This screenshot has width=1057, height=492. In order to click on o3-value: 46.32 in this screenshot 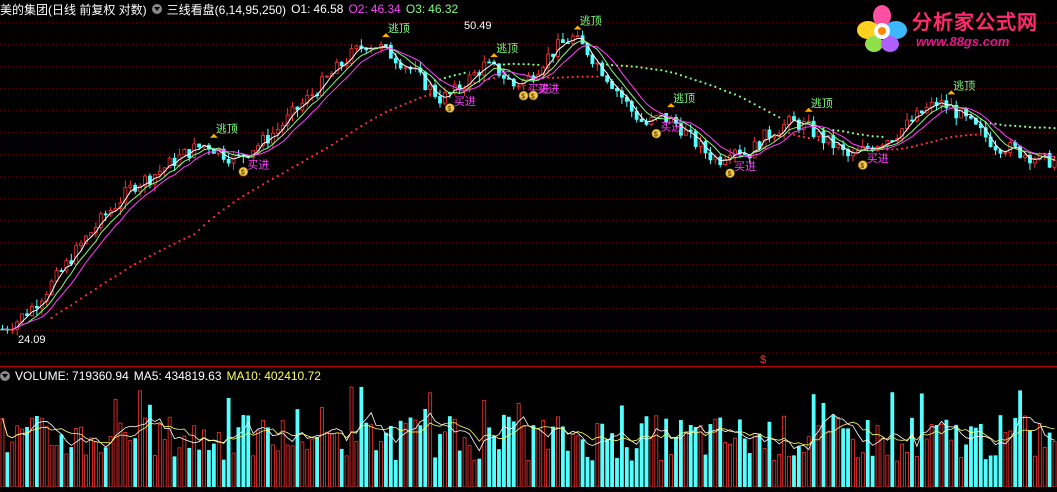, I will do `click(443, 9)`.